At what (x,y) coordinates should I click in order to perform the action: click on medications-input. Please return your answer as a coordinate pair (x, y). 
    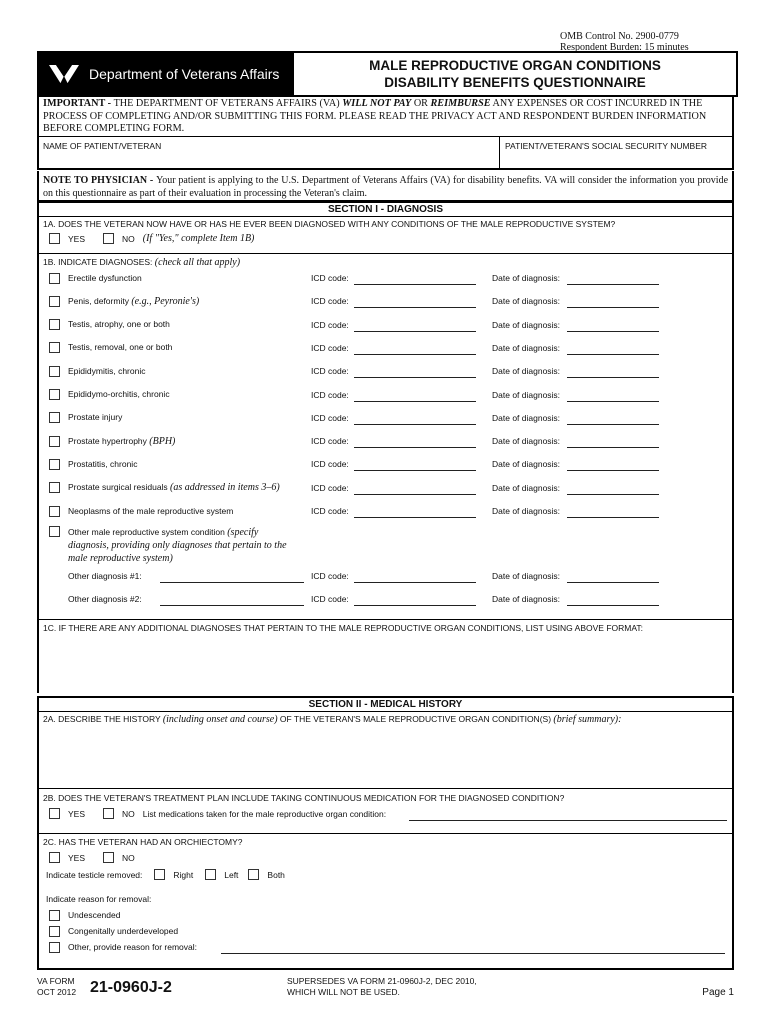
    Looking at the image, I should click on (568, 820).